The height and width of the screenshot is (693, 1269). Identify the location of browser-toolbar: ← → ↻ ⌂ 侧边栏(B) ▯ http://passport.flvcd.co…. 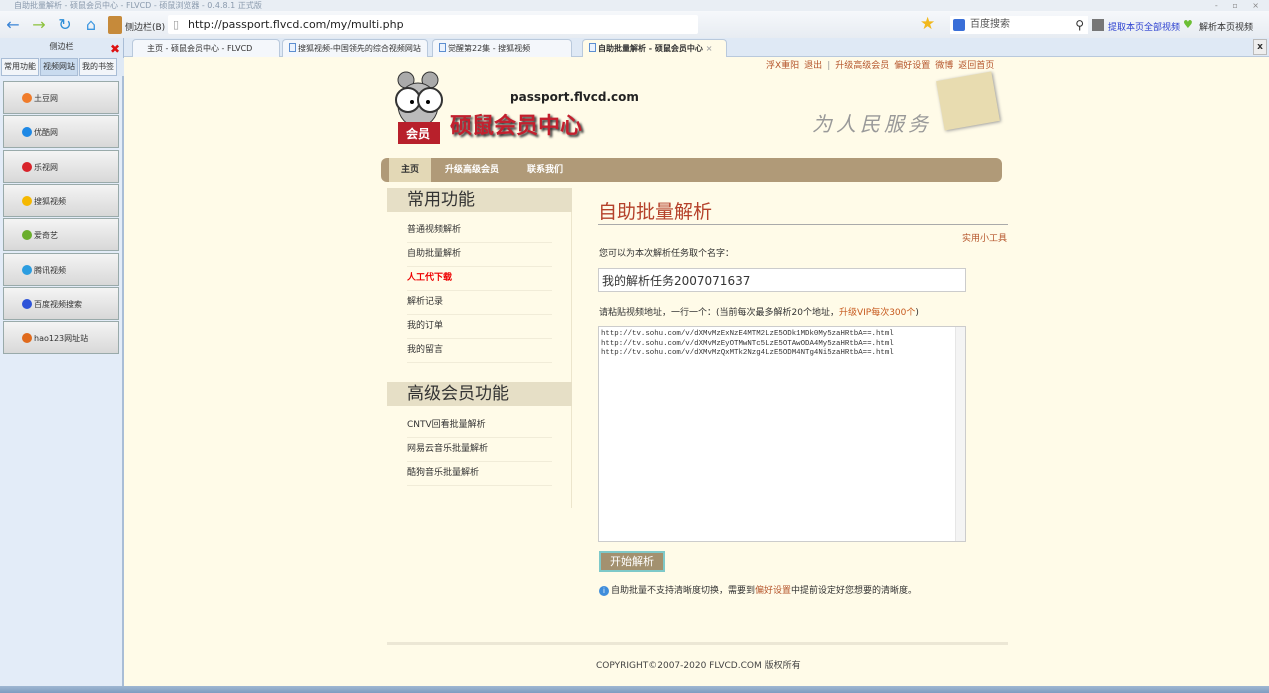
(634, 24).